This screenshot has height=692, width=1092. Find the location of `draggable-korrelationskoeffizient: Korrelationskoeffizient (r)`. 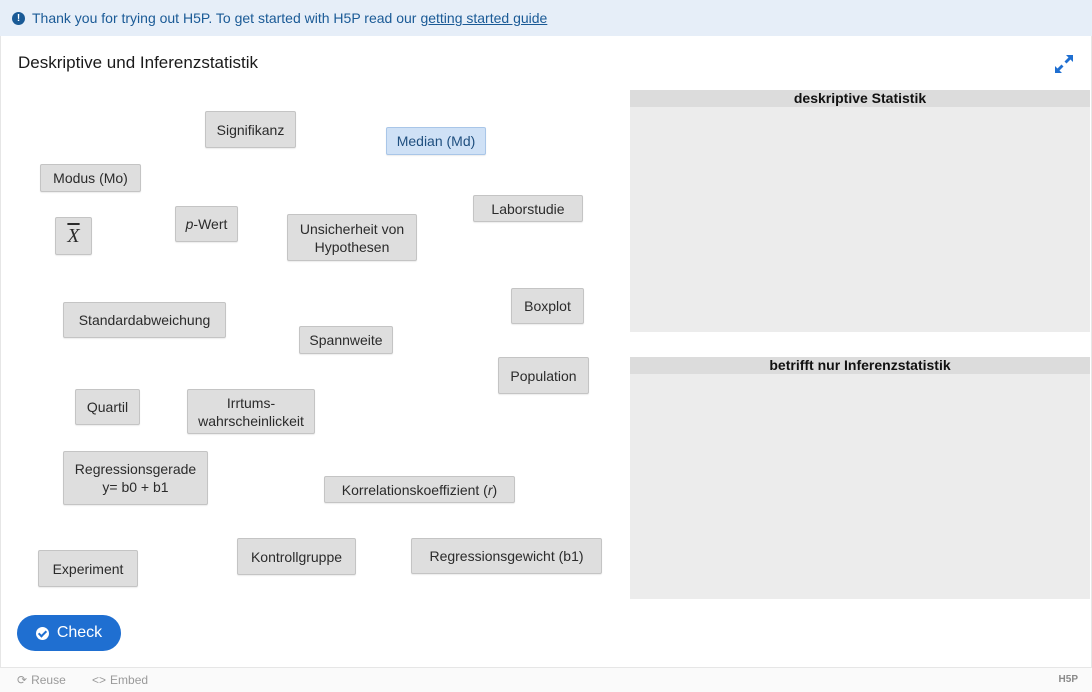

draggable-korrelationskoeffizient: Korrelationskoeffizient (r) is located at coordinates (419, 489).